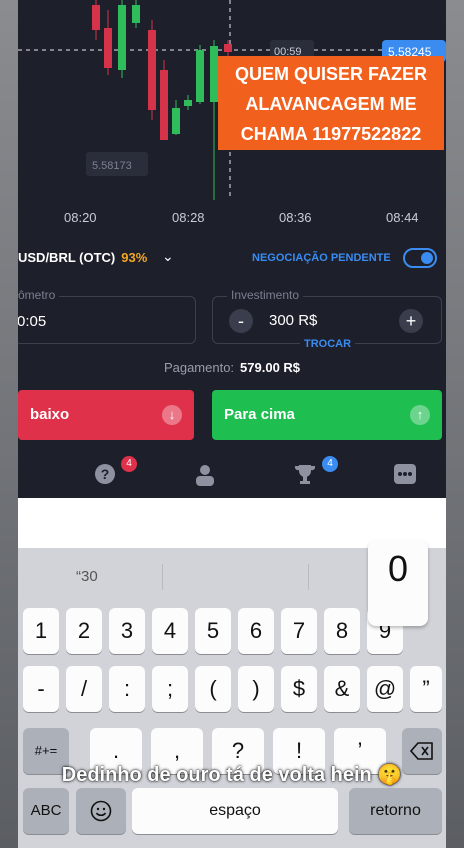 Image resolution: width=464 pixels, height=848 pixels. I want to click on return-key: retorno, so click(395, 811).